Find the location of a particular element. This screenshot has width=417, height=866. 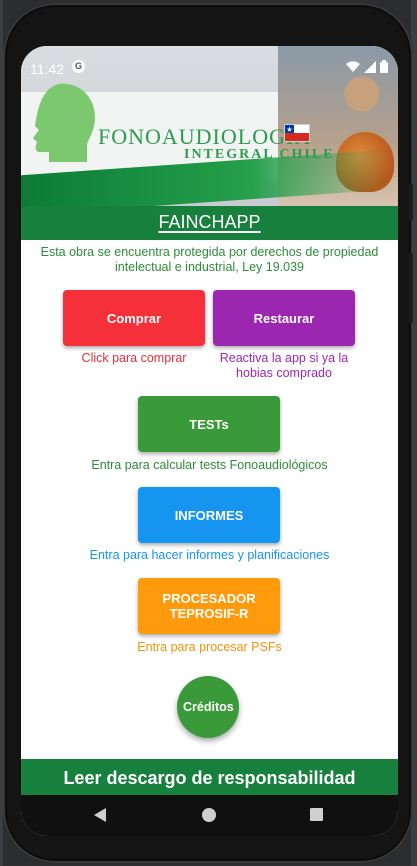

home-icon is located at coordinates (209, 815).